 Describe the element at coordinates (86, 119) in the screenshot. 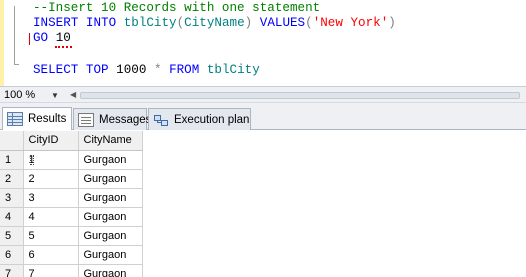

I see `messages-icon` at that location.